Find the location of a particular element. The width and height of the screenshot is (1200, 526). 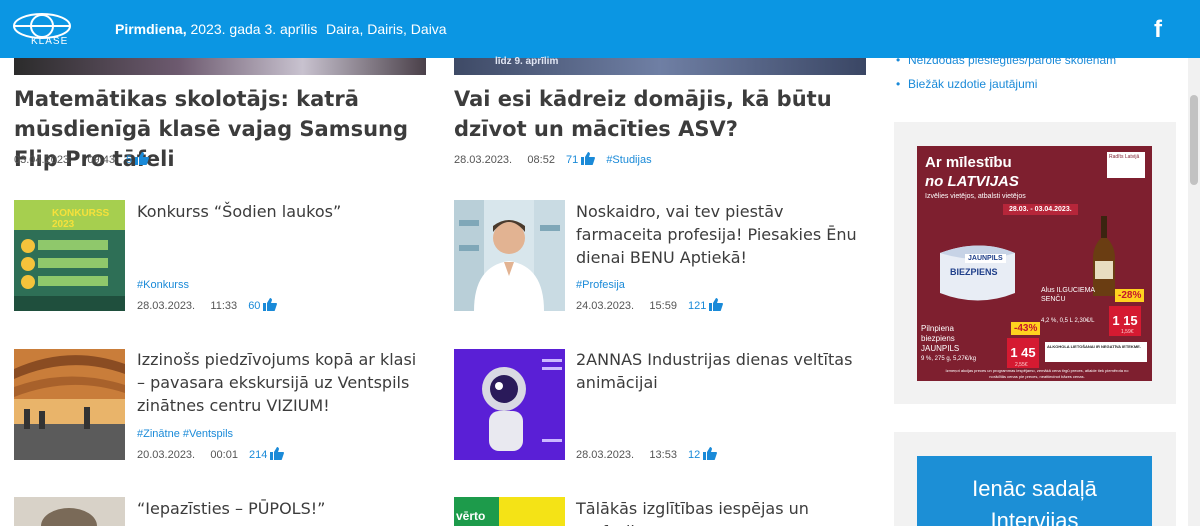

ad-product-2-discount: -28% is located at coordinates (1130, 295).